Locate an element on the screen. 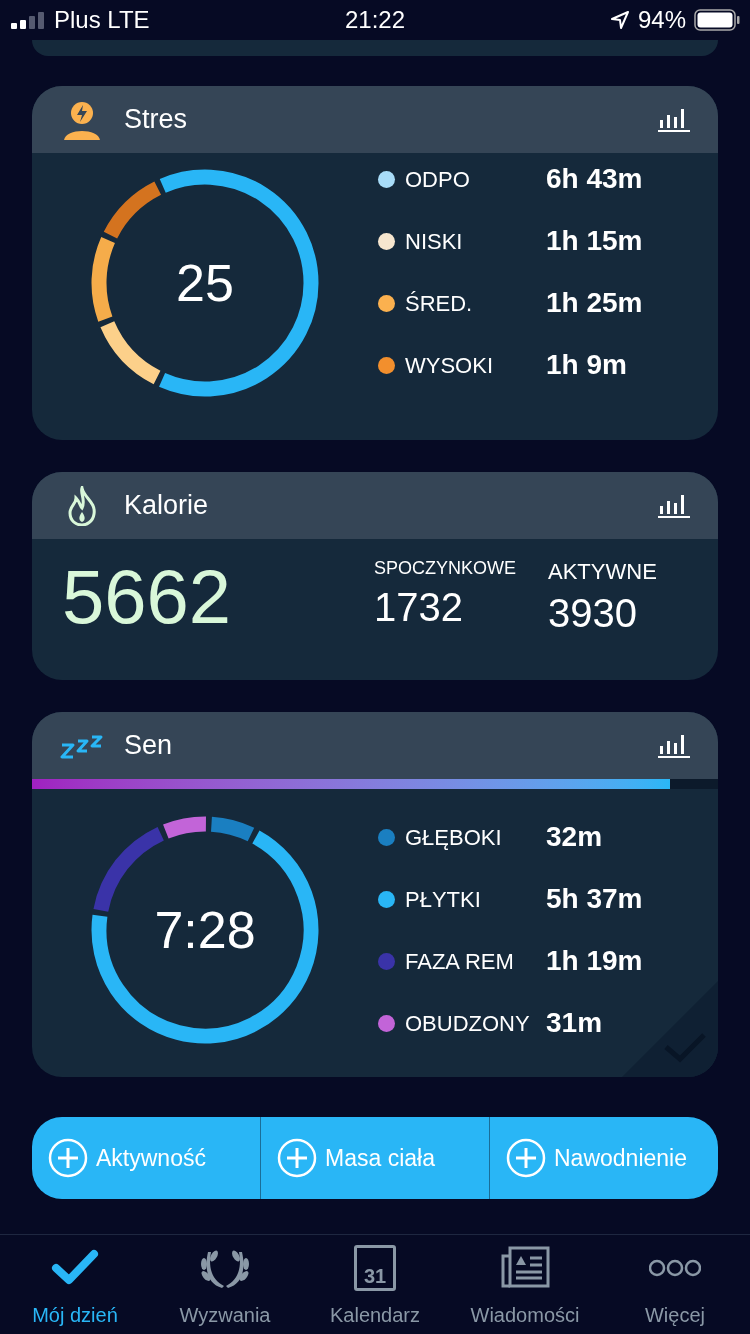 The image size is (750, 1334). card-header: Kalorie is located at coordinates (375, 505).